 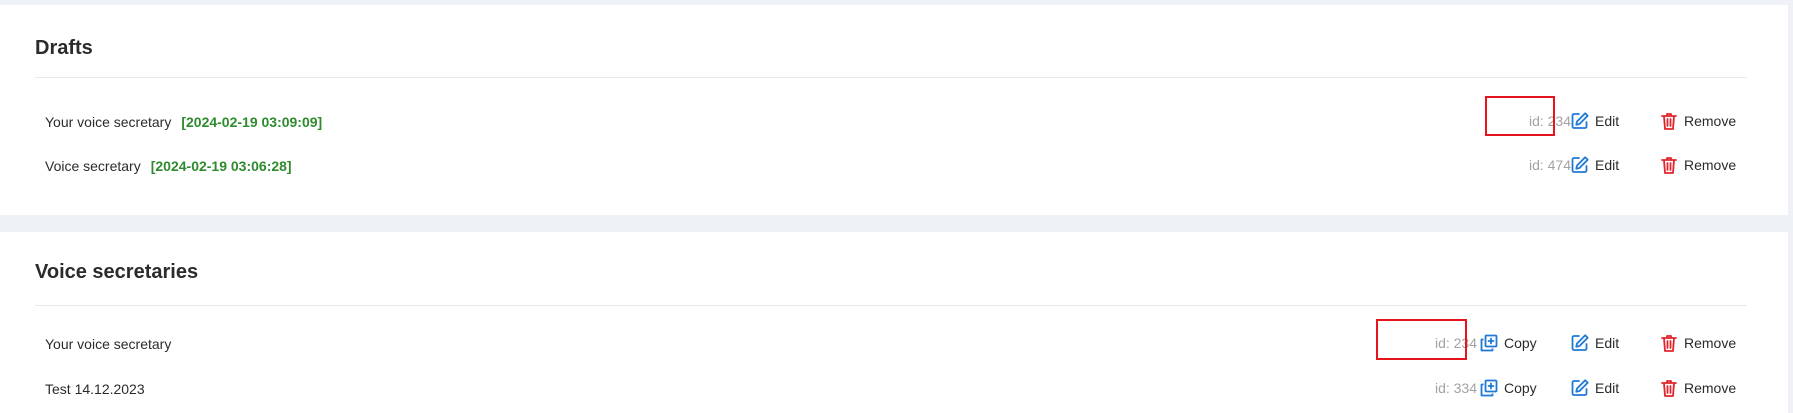 I want to click on draft-row-title: Voice secretary, so click(x=93, y=166).